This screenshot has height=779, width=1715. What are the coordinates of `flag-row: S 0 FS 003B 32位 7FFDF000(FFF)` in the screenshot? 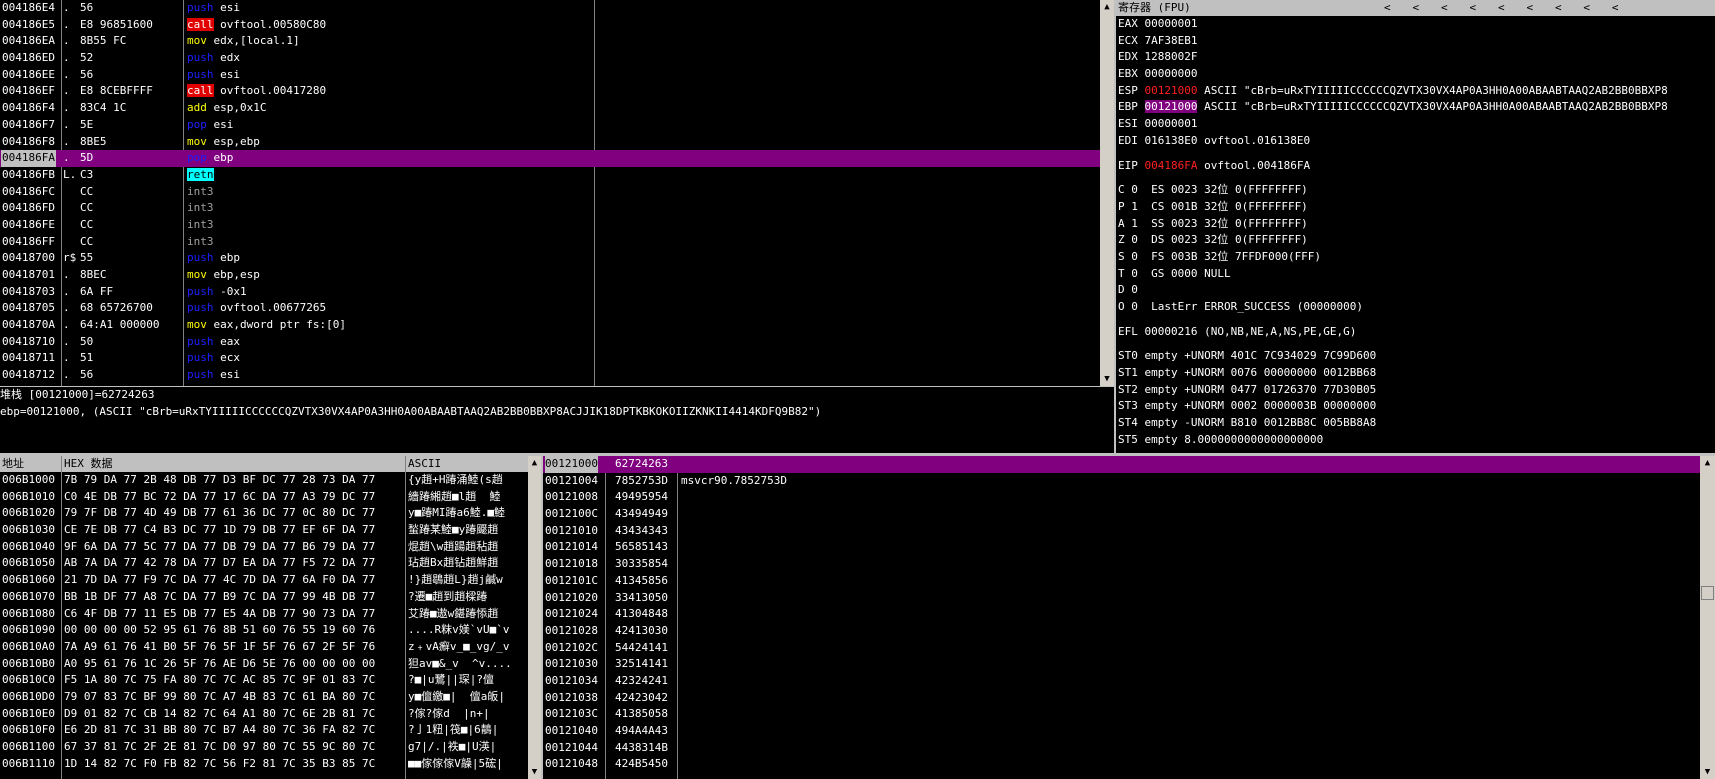 It's located at (1416, 257).